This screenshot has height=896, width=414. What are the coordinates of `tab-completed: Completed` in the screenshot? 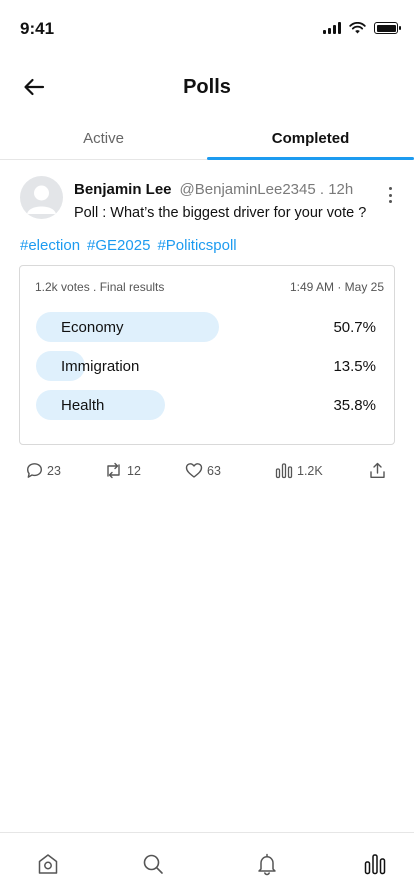 It's located at (310, 139).